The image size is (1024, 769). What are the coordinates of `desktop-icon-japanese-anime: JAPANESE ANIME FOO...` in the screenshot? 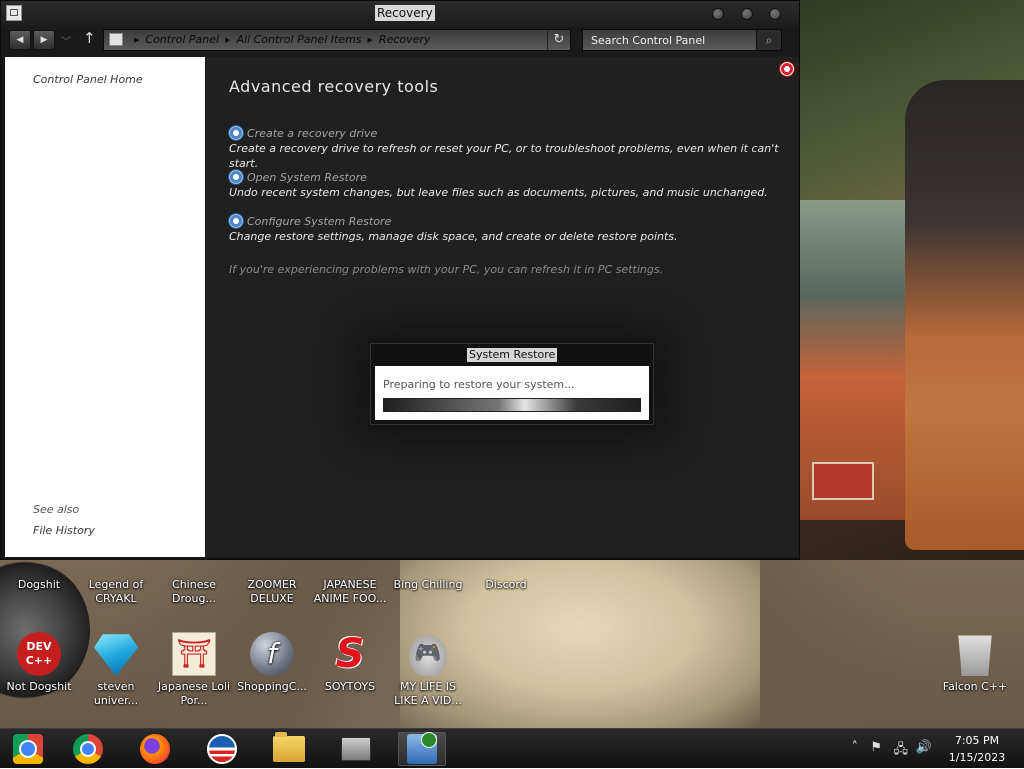 It's located at (350, 592).